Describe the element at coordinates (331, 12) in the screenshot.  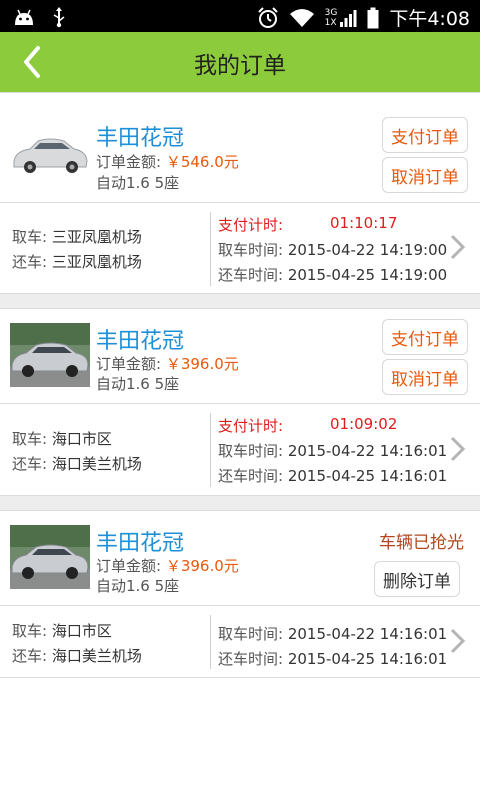
I see `network-type-label: 3G` at that location.